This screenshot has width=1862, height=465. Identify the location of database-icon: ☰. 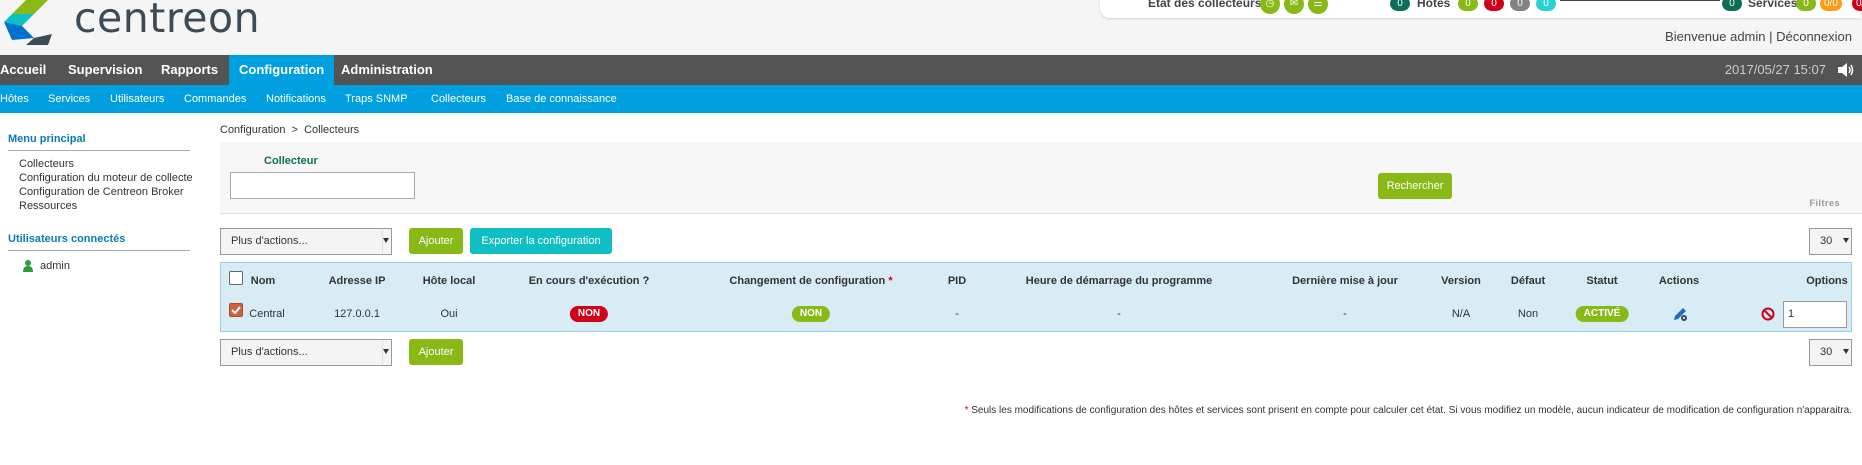
(1318, 7).